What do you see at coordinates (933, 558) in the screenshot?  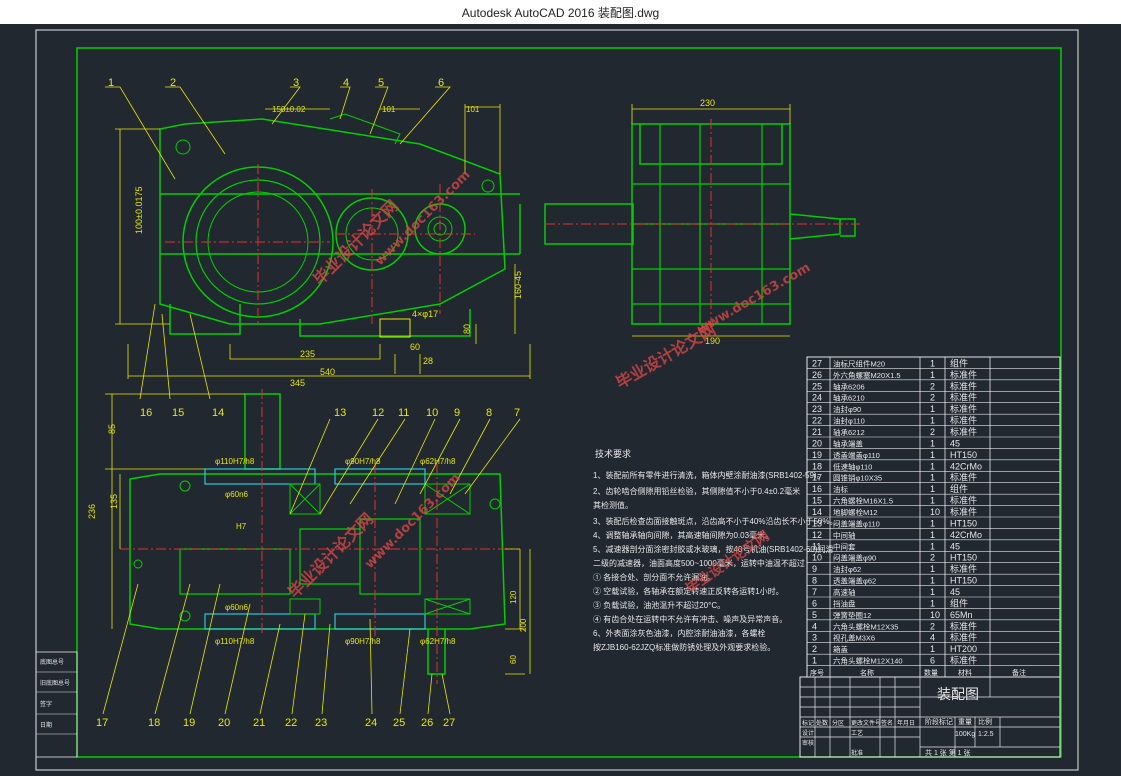 I see `bom-row: 10 闷盖端盖φ90 2 HT150` at bounding box center [933, 558].